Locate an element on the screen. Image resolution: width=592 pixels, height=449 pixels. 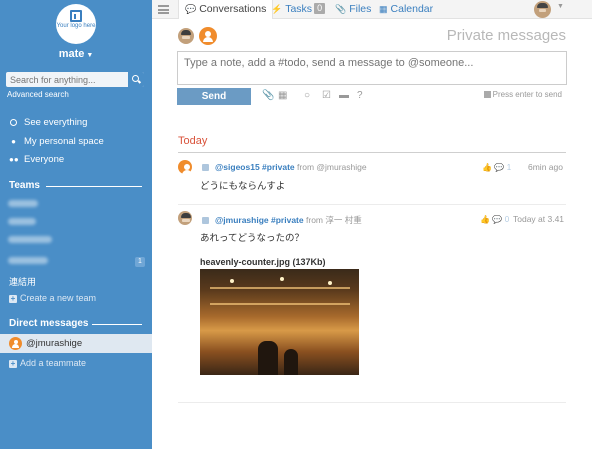
send-button: Send is located at coordinates (214, 96).